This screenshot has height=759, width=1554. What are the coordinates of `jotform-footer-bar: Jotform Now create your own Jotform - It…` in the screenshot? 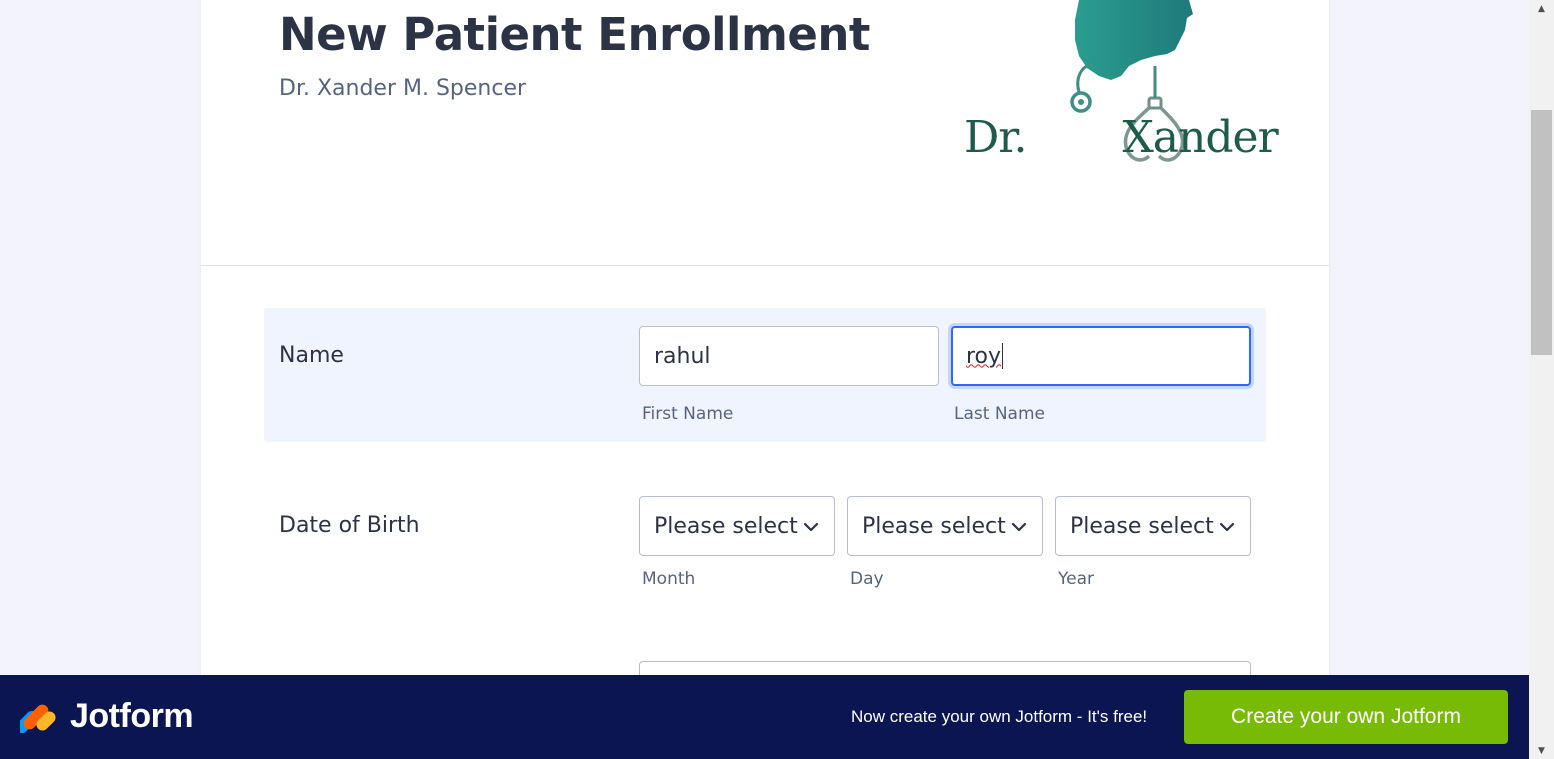 It's located at (764, 717).